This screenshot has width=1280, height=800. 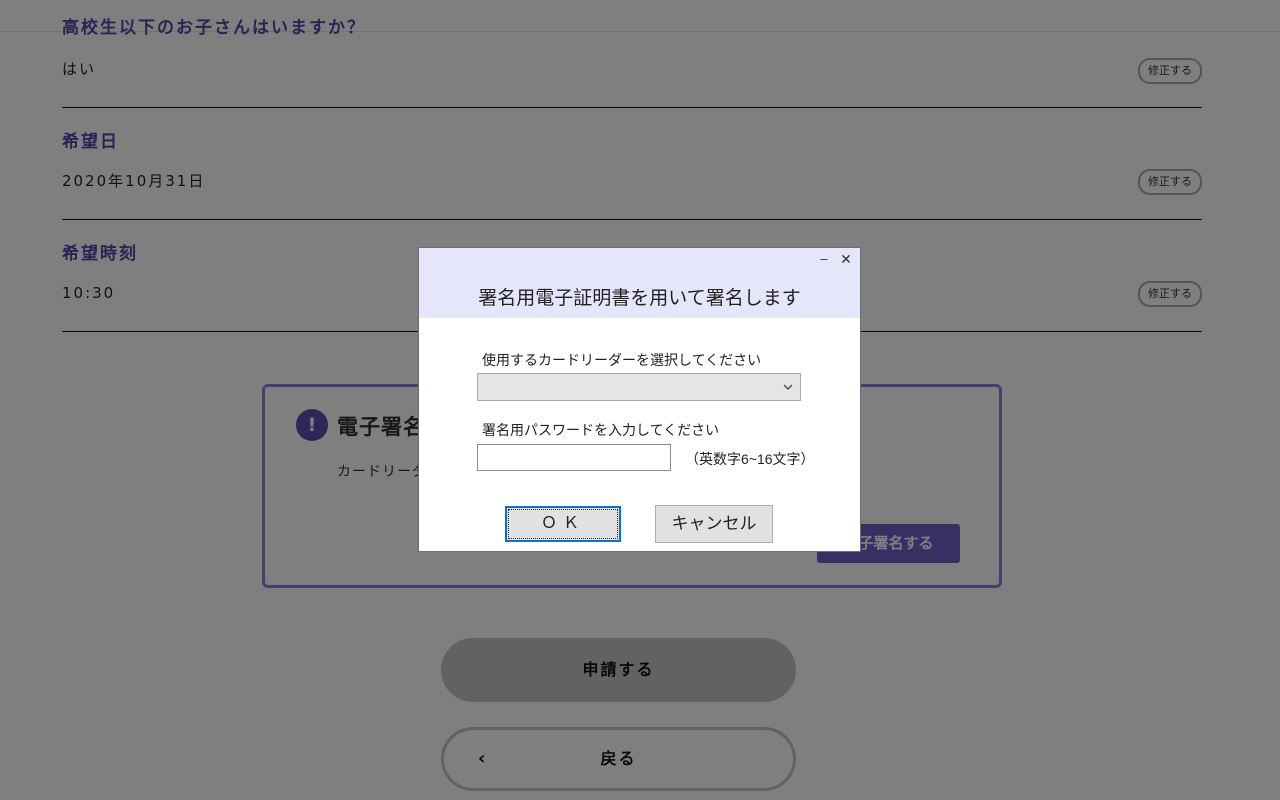 I want to click on password-hint: （英数字6~16文字）, so click(x=750, y=459).